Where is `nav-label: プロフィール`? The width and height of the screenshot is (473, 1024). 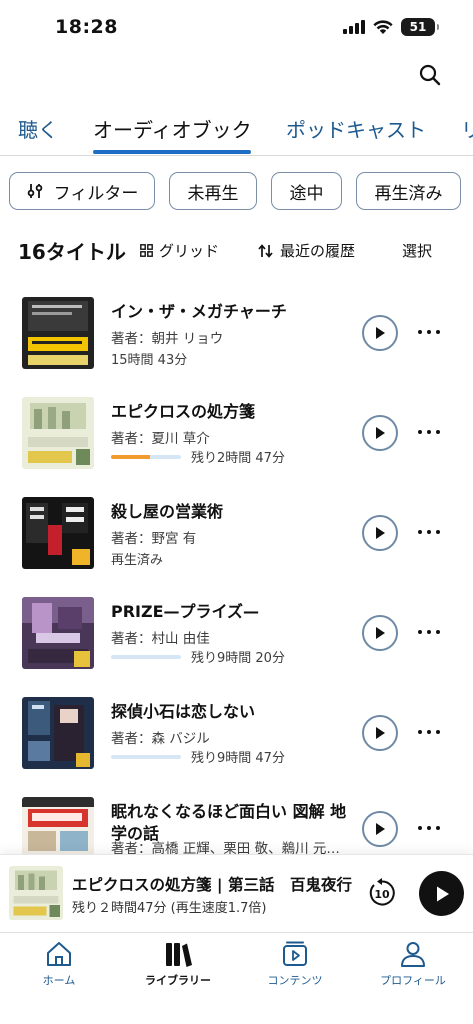
nav-label: プロフィール is located at coordinates (413, 980).